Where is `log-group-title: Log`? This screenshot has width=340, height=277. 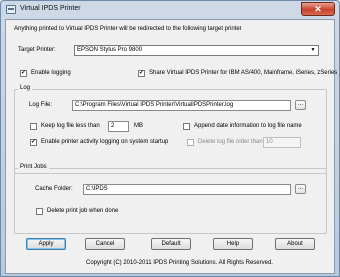 log-group-title: Log is located at coordinates (25, 88).